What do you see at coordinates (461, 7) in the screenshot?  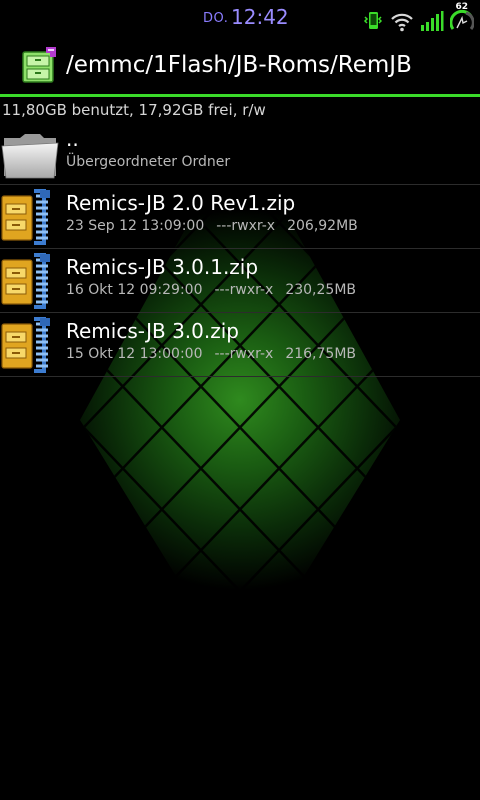 I see `battery-level: 62` at bounding box center [461, 7].